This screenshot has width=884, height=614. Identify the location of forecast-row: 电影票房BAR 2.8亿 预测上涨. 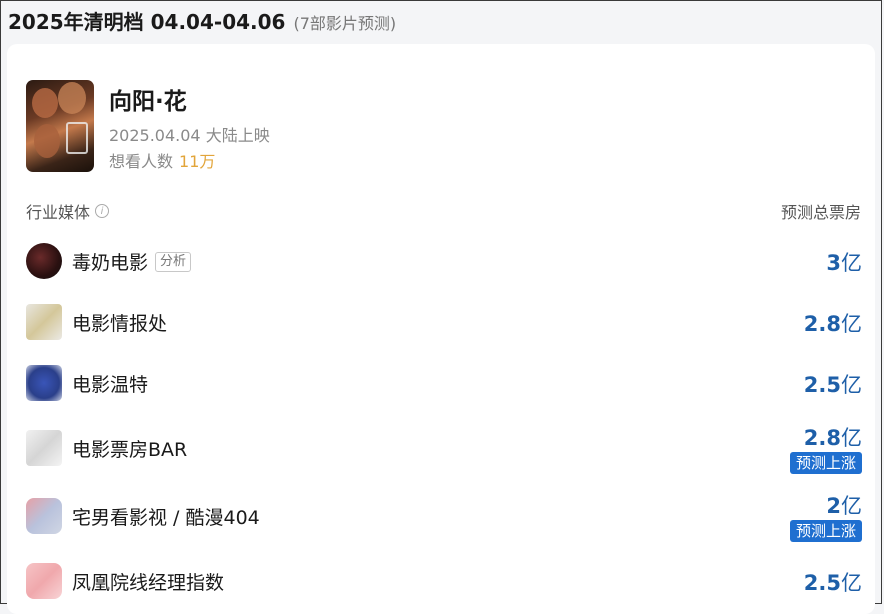
(444, 451).